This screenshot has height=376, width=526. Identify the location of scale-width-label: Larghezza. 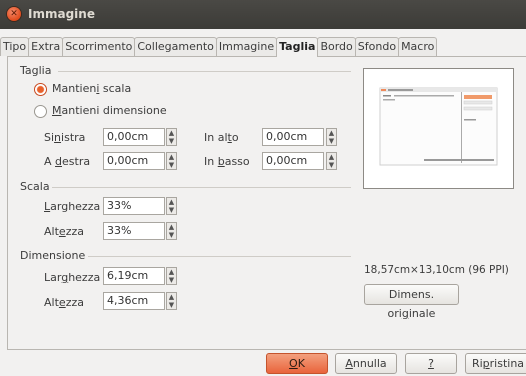
(72, 206).